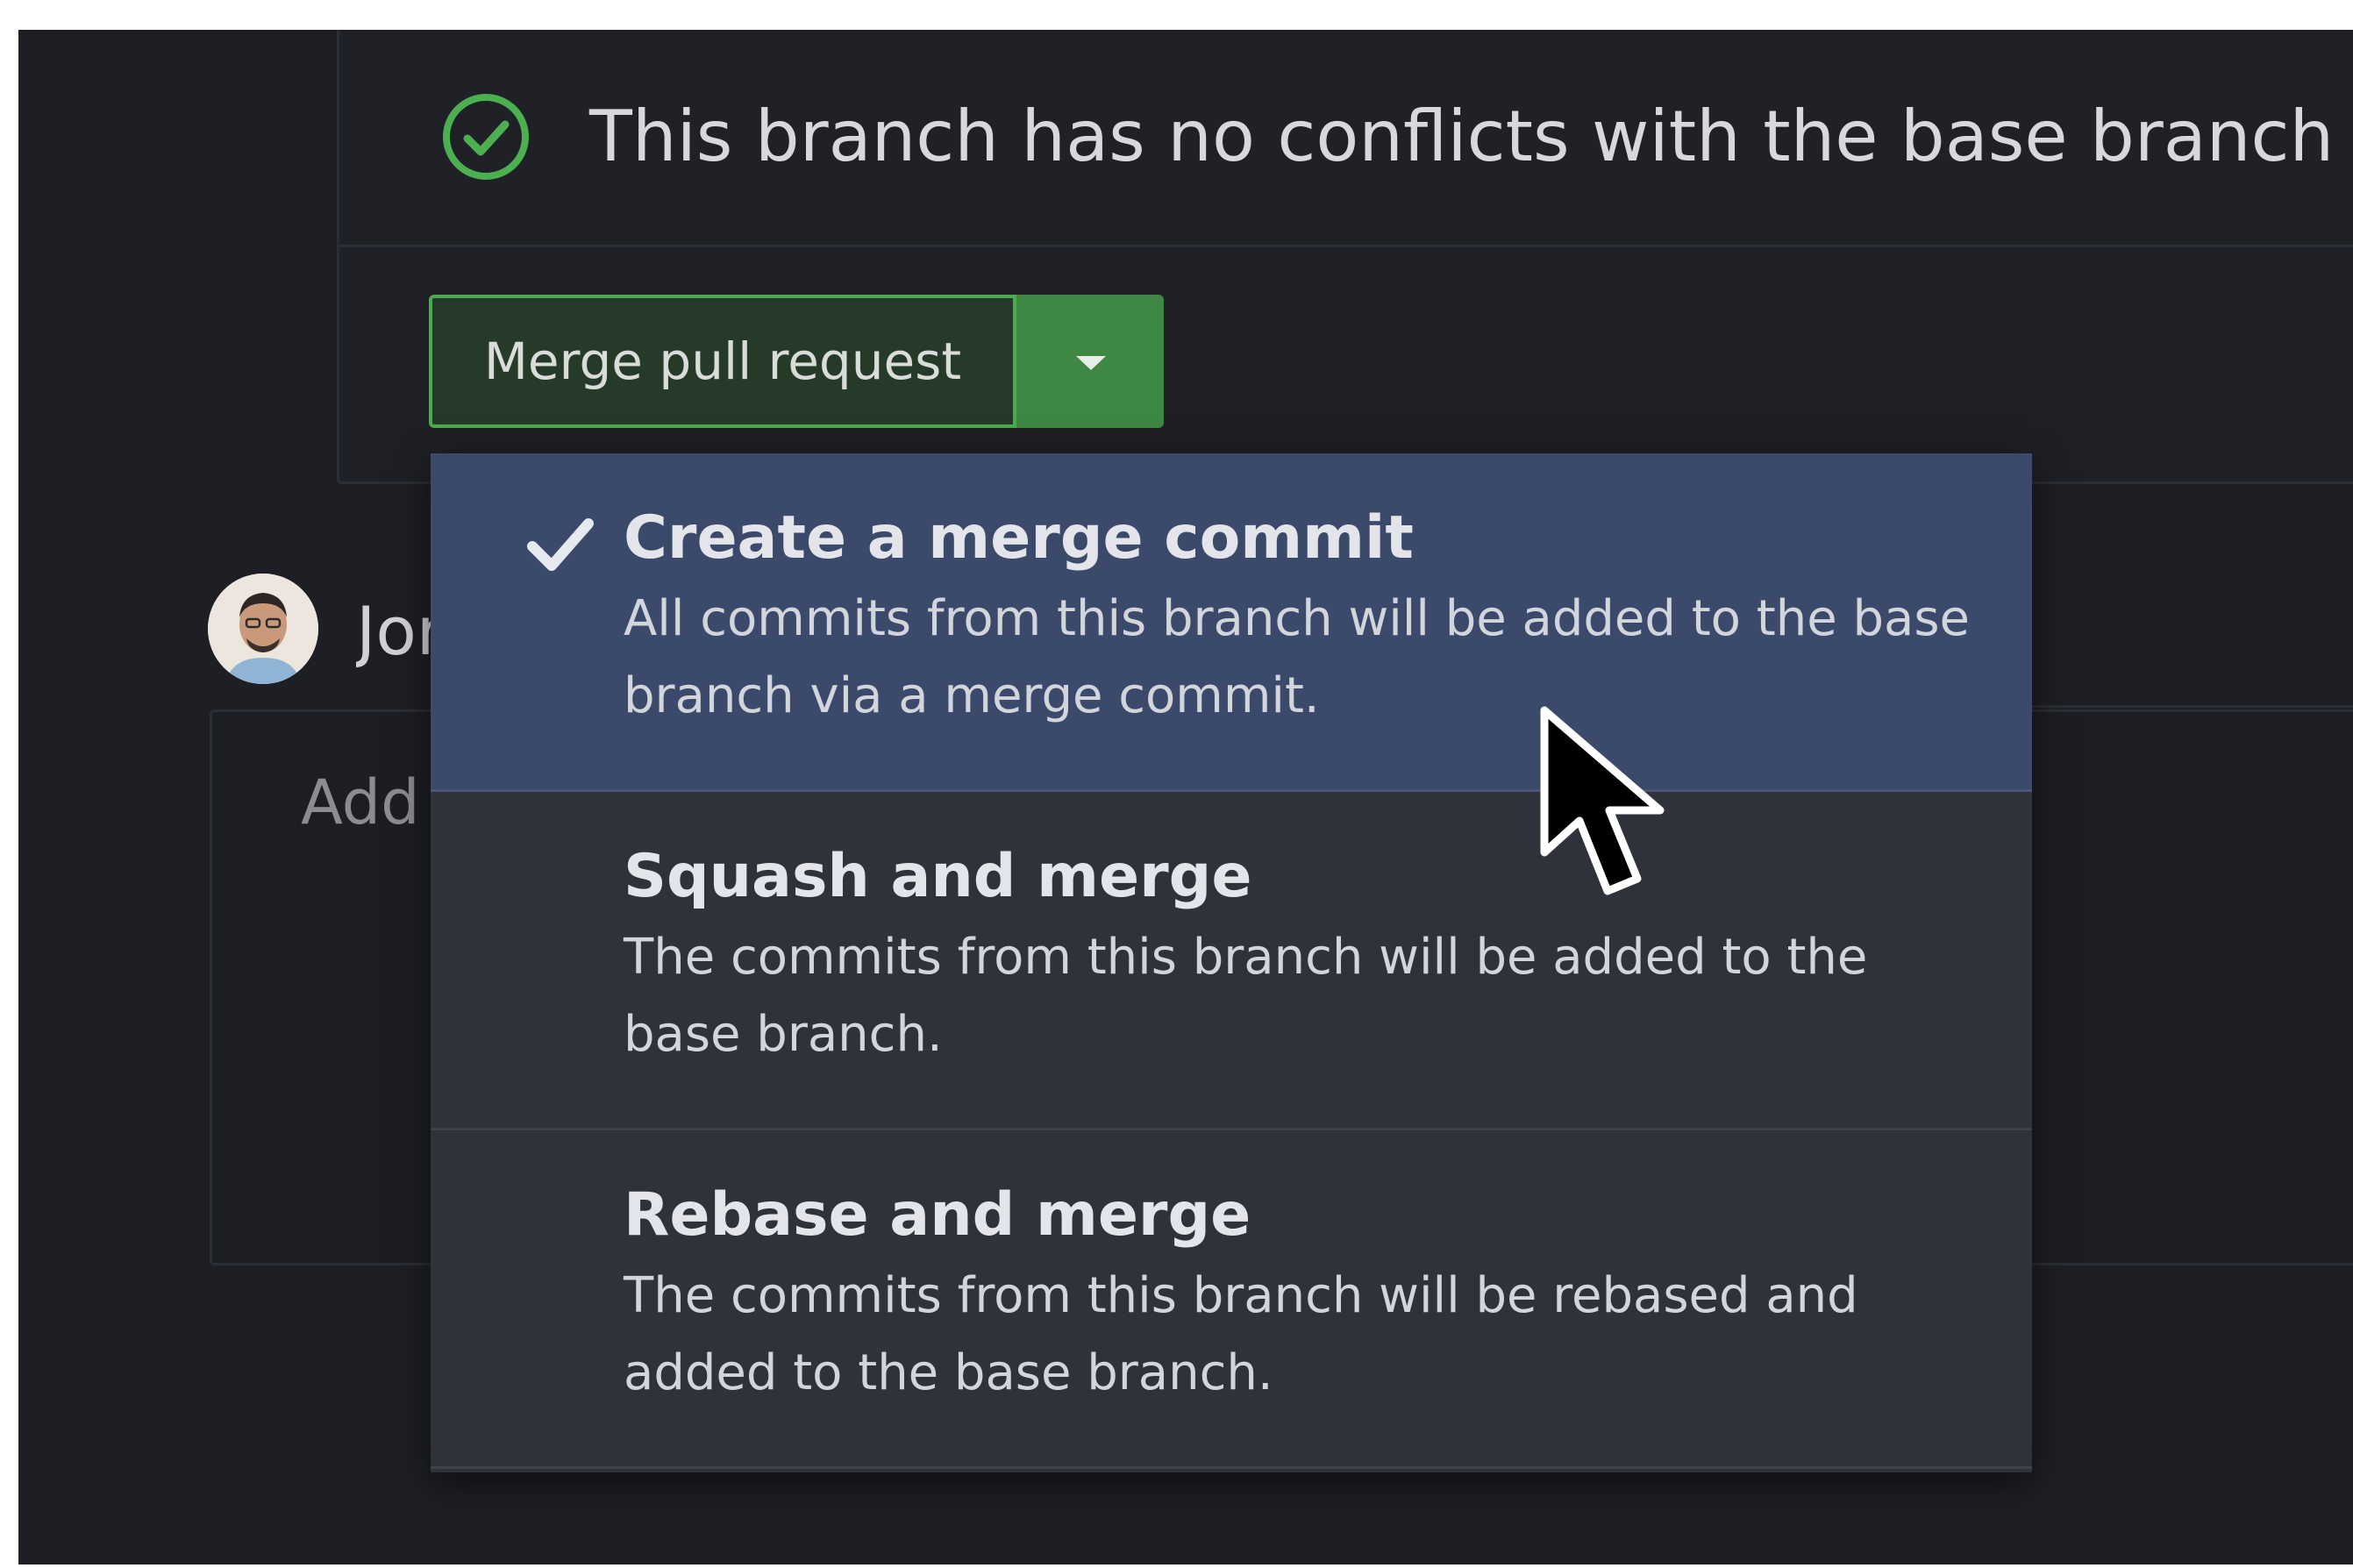 The width and height of the screenshot is (2353, 1568). I want to click on merge-options-toggle-button, so click(1090, 362).